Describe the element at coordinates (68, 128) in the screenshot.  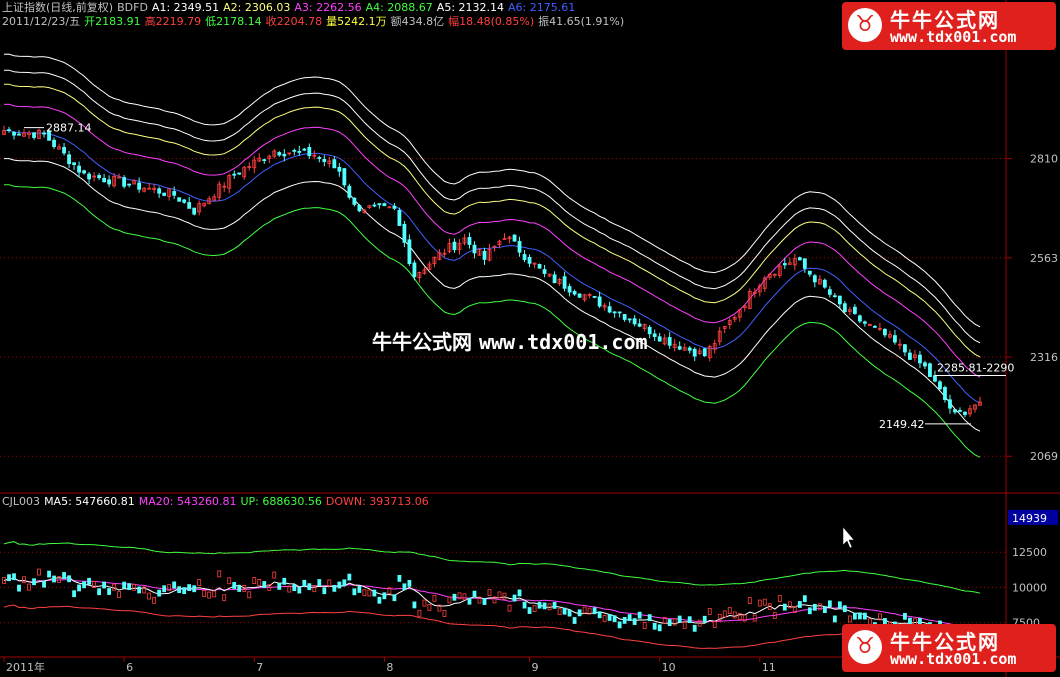
I see `annotation-label: 2887.14` at that location.